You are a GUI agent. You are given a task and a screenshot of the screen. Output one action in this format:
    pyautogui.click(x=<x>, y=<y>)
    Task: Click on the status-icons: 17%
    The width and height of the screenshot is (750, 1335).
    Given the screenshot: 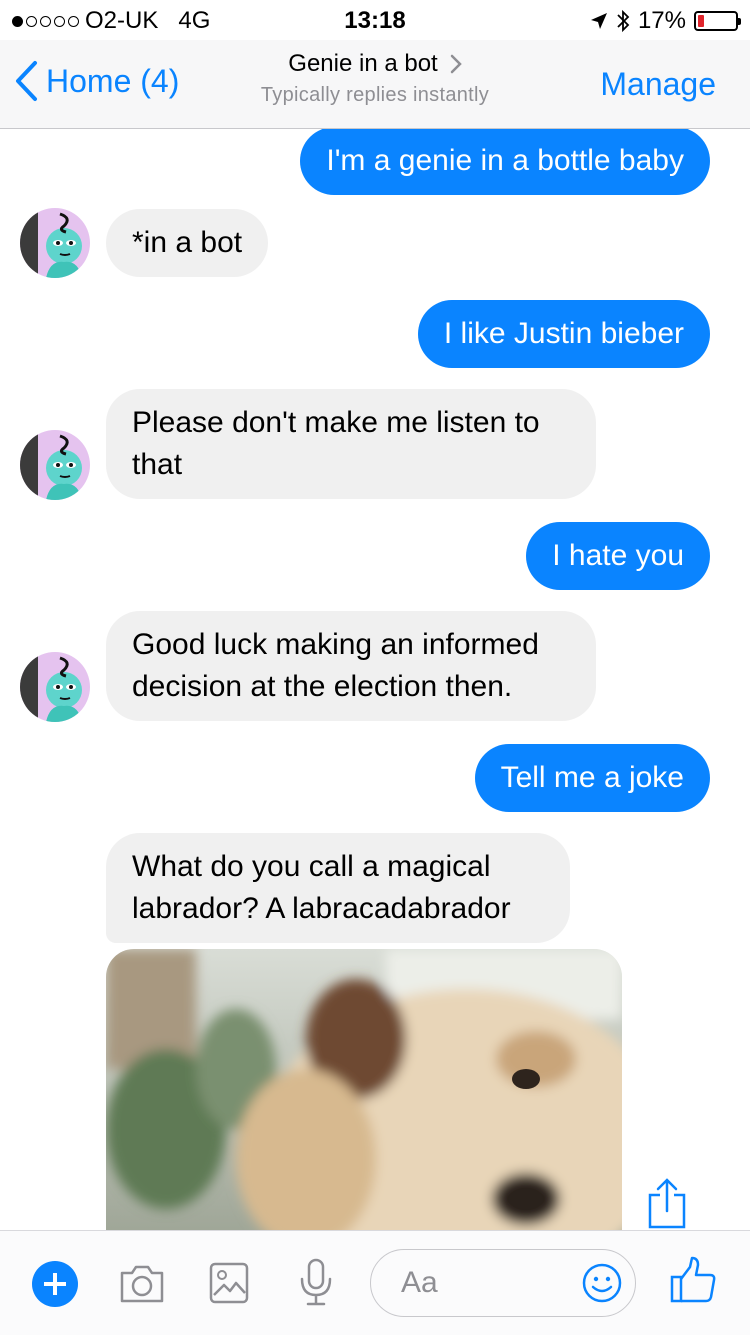 What is the action you would take?
    pyautogui.click(x=665, y=21)
    